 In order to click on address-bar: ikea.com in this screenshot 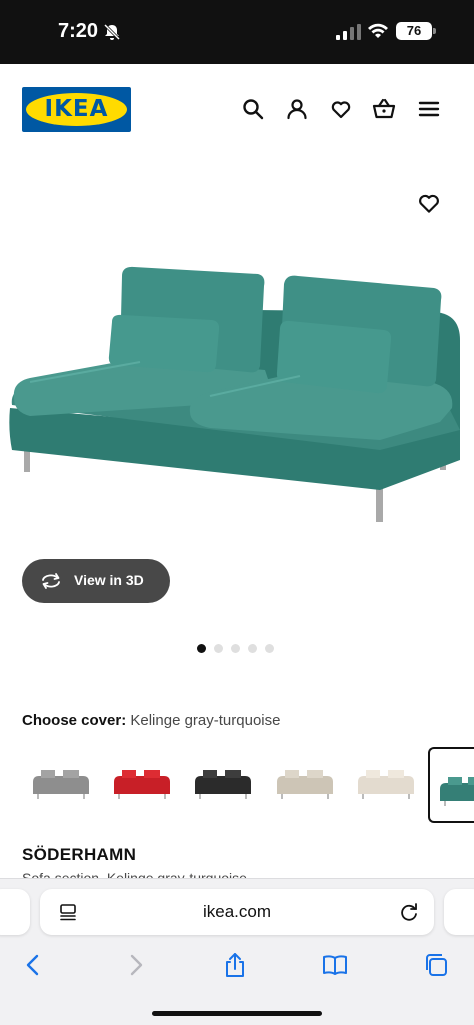, I will do `click(237, 912)`.